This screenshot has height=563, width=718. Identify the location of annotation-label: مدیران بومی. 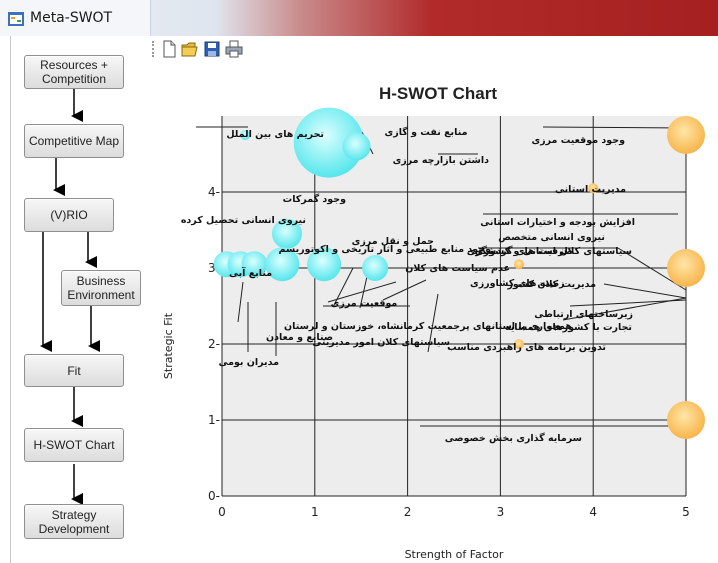
(248, 362).